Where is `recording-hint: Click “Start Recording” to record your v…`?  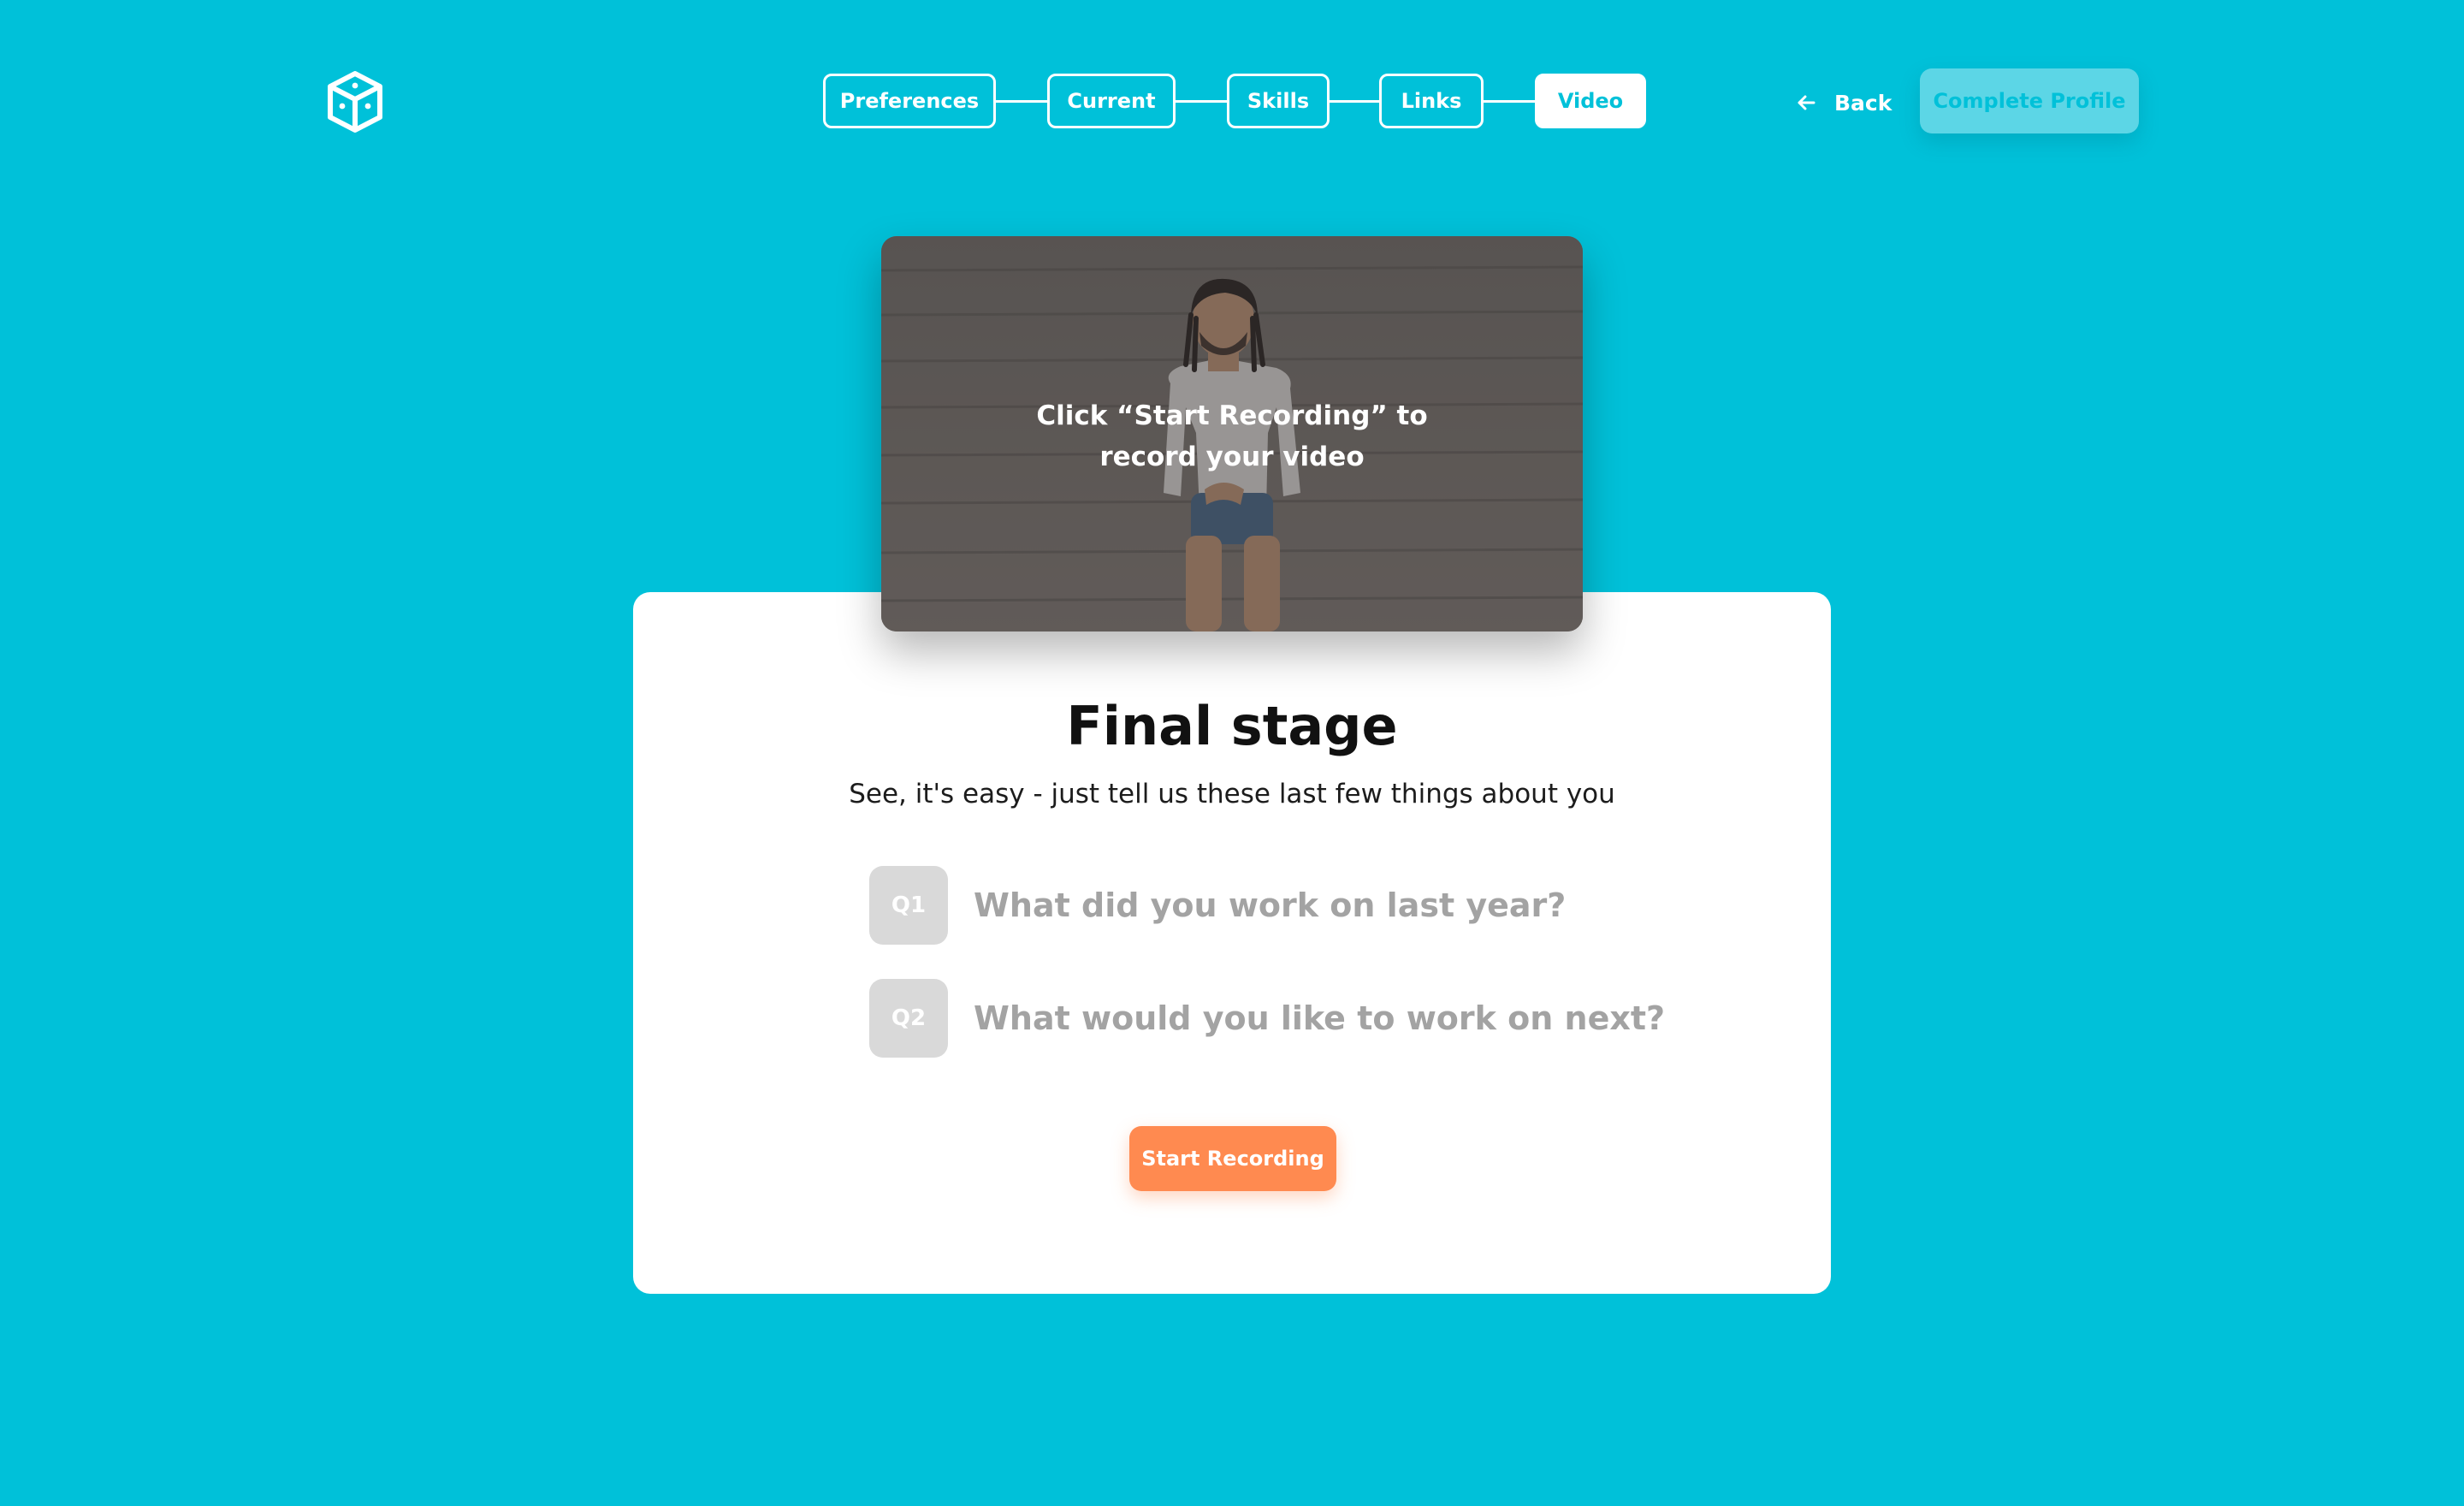
recording-hint: Click “Start Recording” to record your v… is located at coordinates (1232, 436).